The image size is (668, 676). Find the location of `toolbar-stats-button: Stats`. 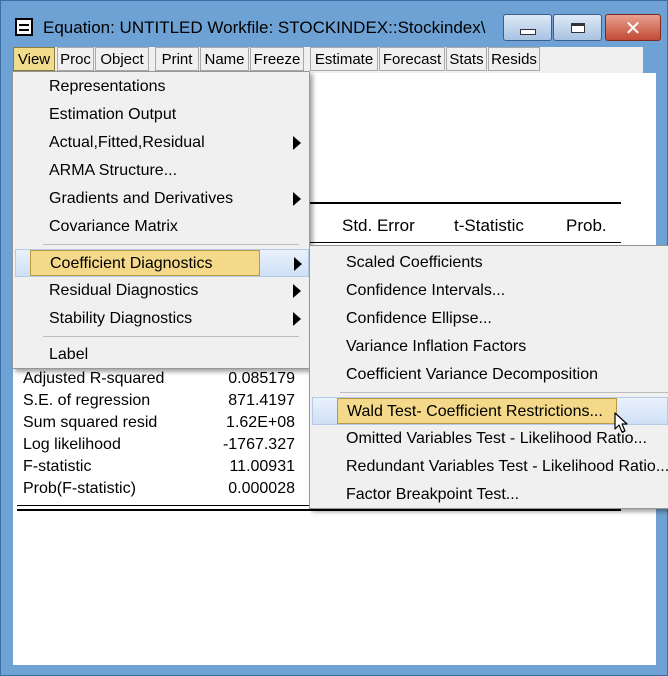

toolbar-stats-button: Stats is located at coordinates (466, 59).